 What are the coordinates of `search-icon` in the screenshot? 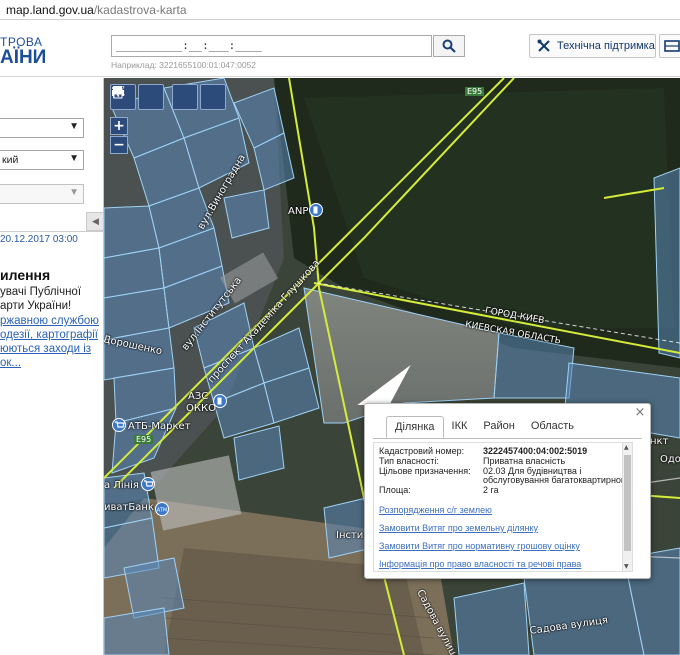 It's located at (449, 46).